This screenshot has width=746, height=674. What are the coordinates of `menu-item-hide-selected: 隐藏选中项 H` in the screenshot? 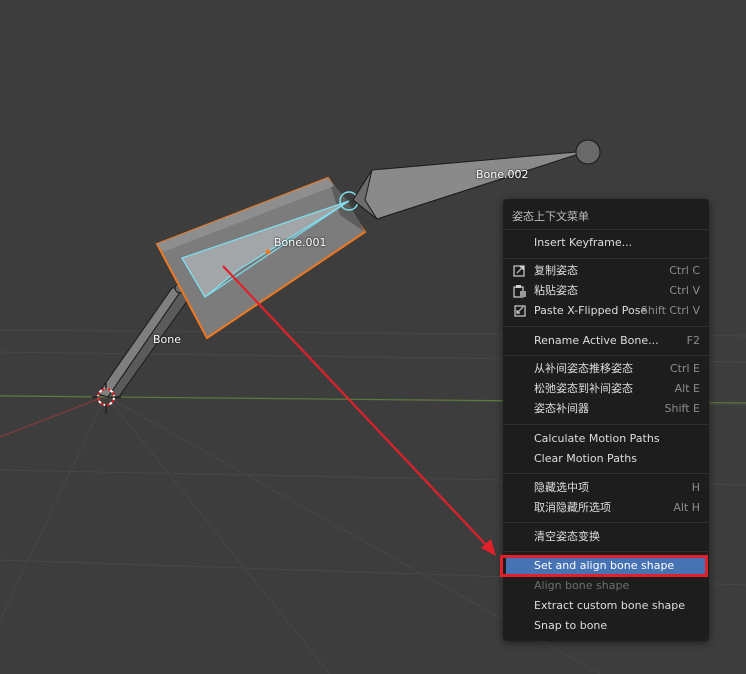 It's located at (606, 488).